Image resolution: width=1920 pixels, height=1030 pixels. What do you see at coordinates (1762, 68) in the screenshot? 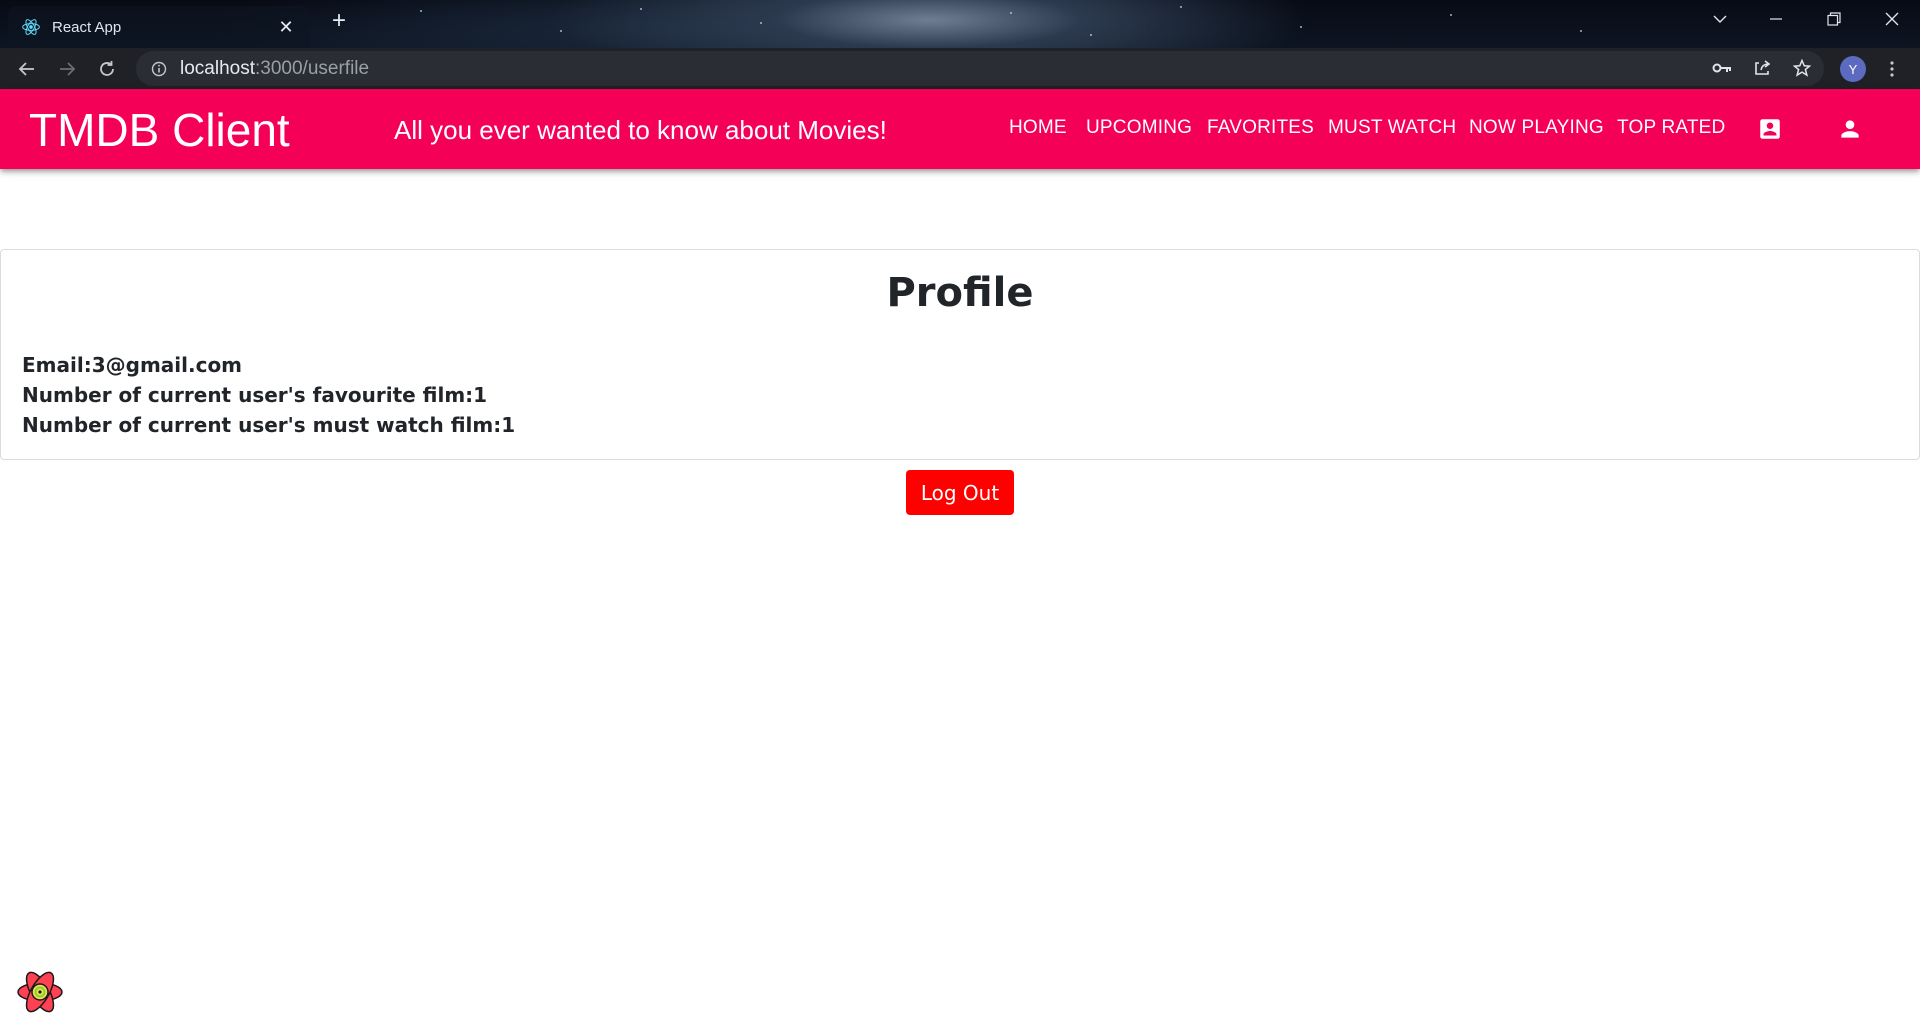
I see `share-icon` at bounding box center [1762, 68].